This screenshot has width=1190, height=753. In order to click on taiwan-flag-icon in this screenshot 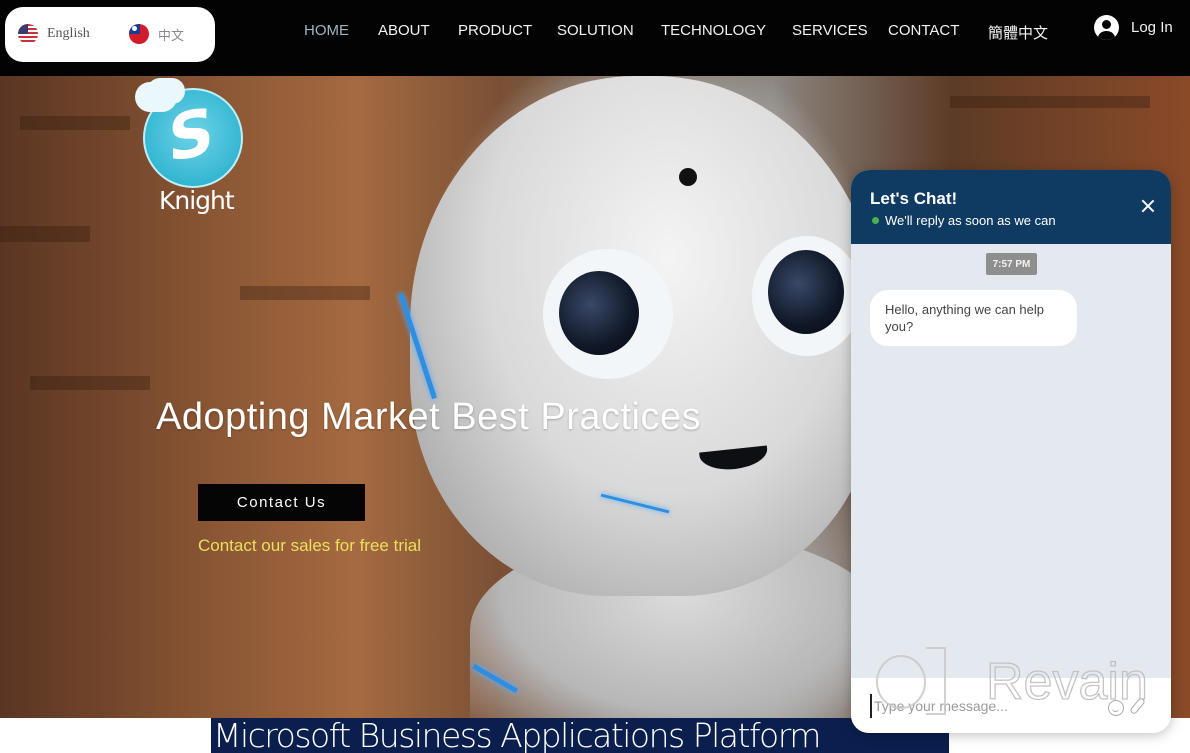, I will do `click(139, 34)`.